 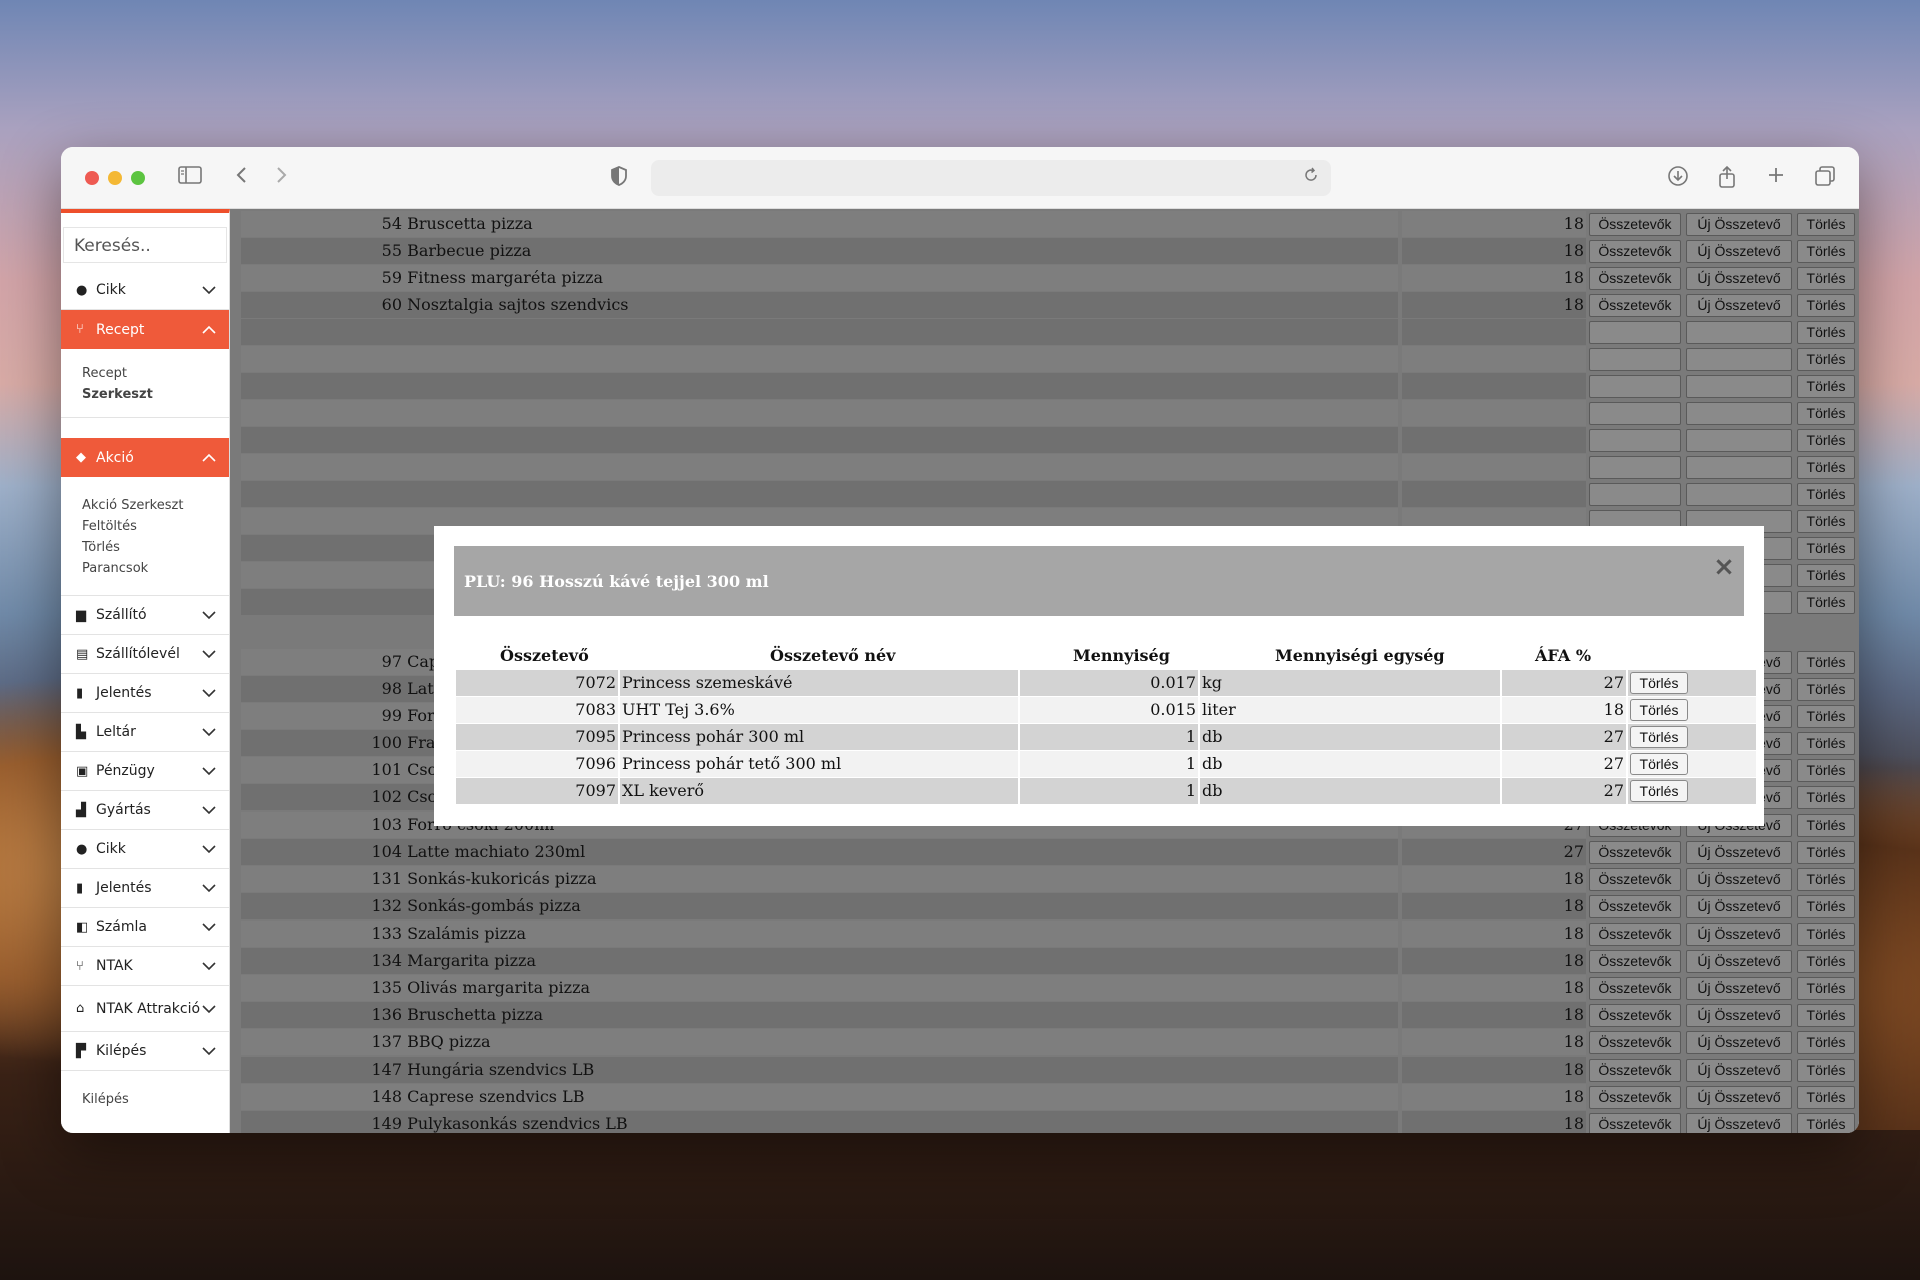 I want to click on sidebar-item-szamla: ◧ Számla, so click(x=145, y=927).